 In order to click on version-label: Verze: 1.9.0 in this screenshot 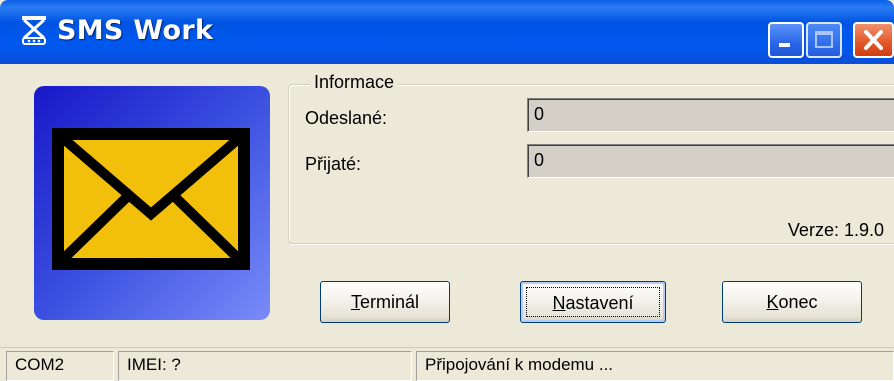, I will do `click(835, 230)`.